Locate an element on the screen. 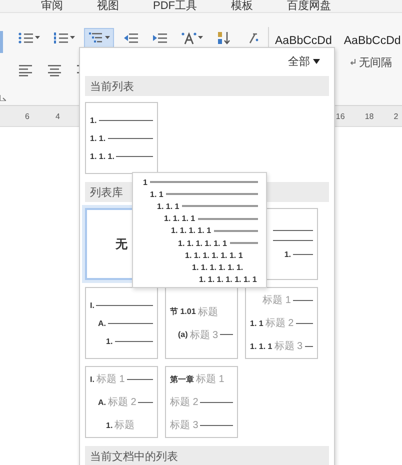 The image size is (402, 465). dialog-launcher-icon is located at coordinates (3, 98).